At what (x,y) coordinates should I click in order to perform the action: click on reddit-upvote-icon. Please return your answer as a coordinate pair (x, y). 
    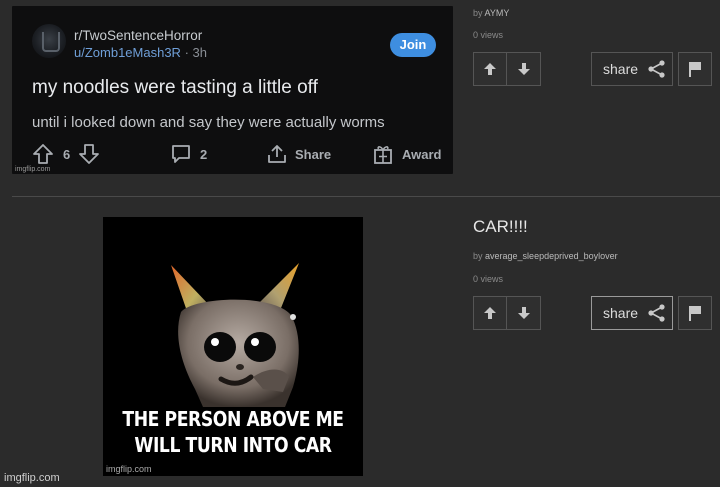
    Looking at the image, I should click on (43, 154).